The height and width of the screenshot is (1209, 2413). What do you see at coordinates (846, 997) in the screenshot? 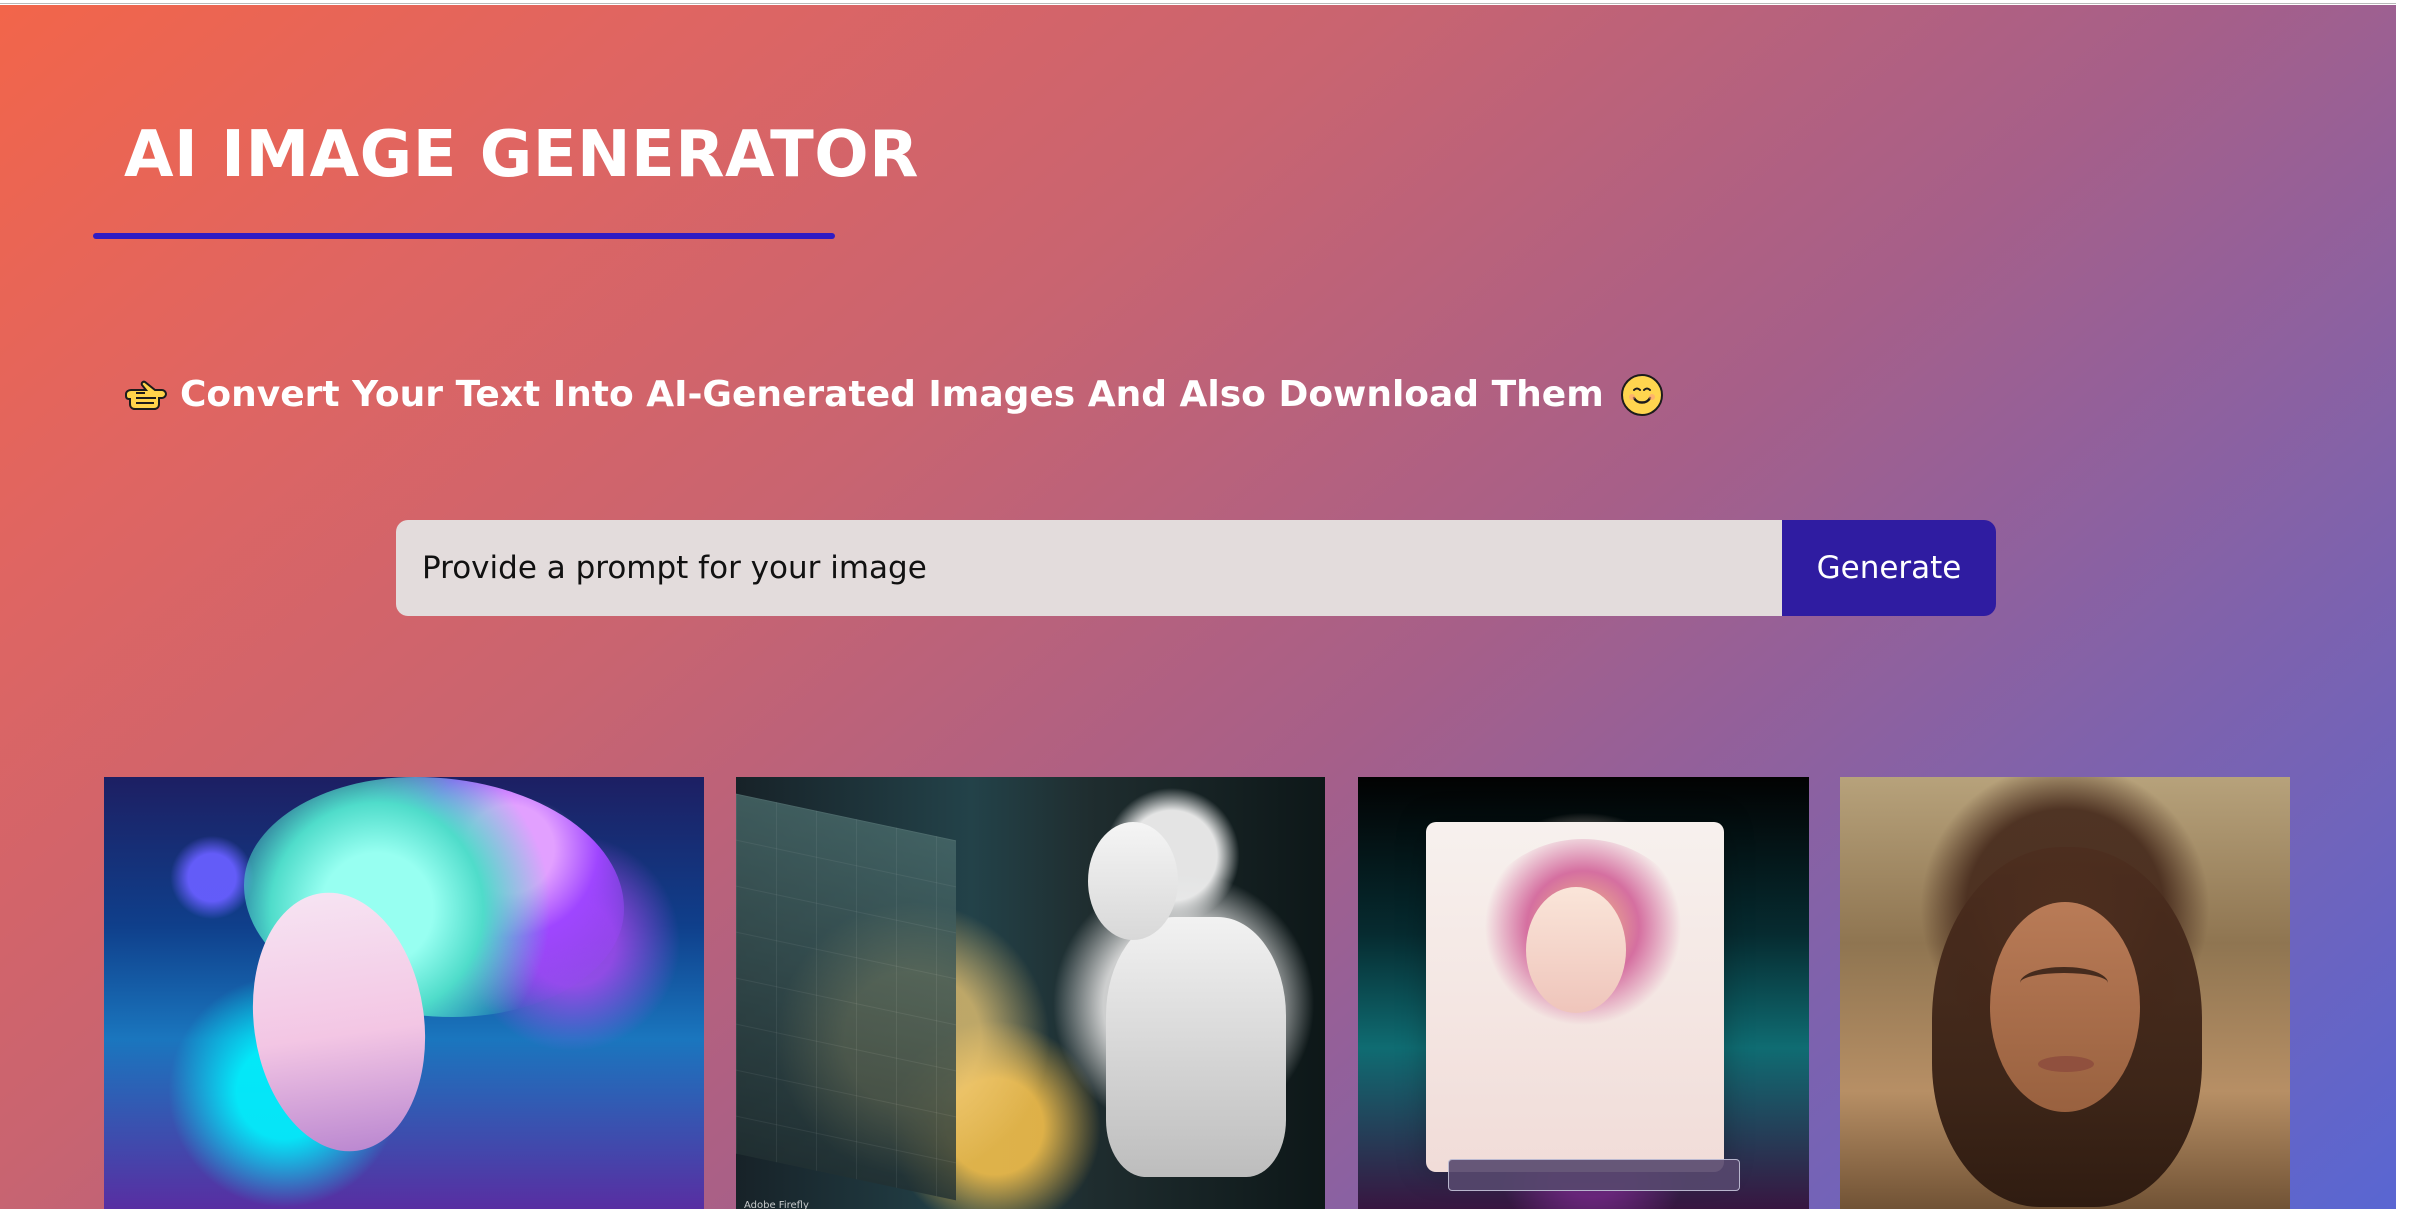
I see `screen-panel` at bounding box center [846, 997].